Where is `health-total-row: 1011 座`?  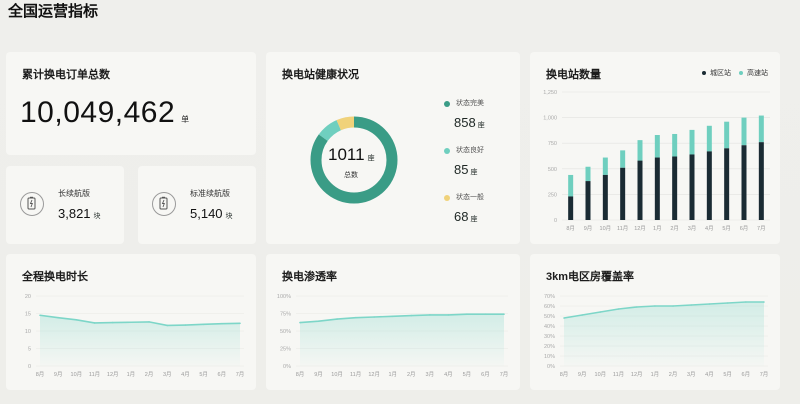 health-total-row: 1011 座 is located at coordinates (351, 155).